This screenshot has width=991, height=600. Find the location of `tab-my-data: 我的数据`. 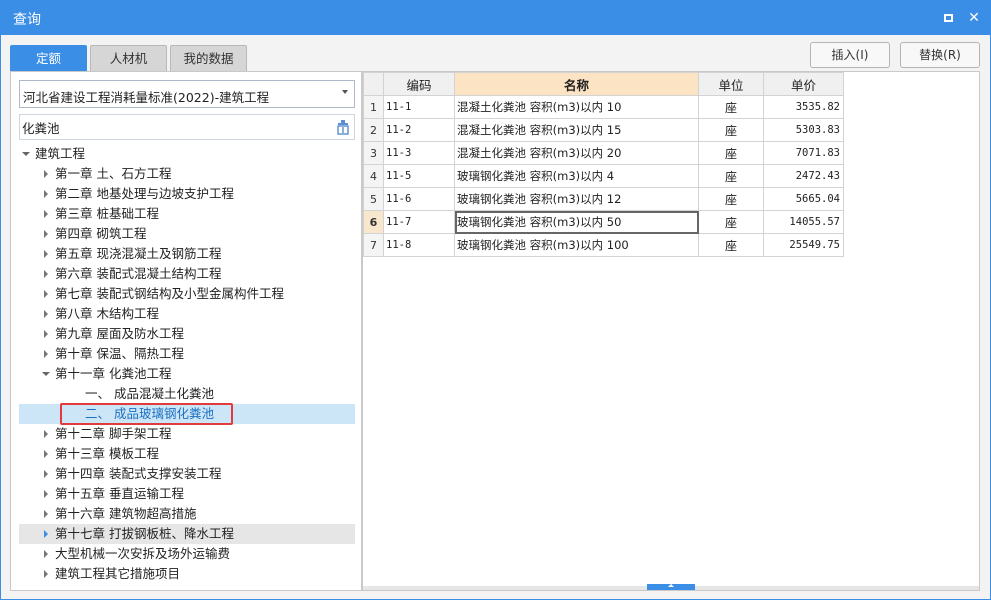

tab-my-data: 我的数据 is located at coordinates (208, 58).